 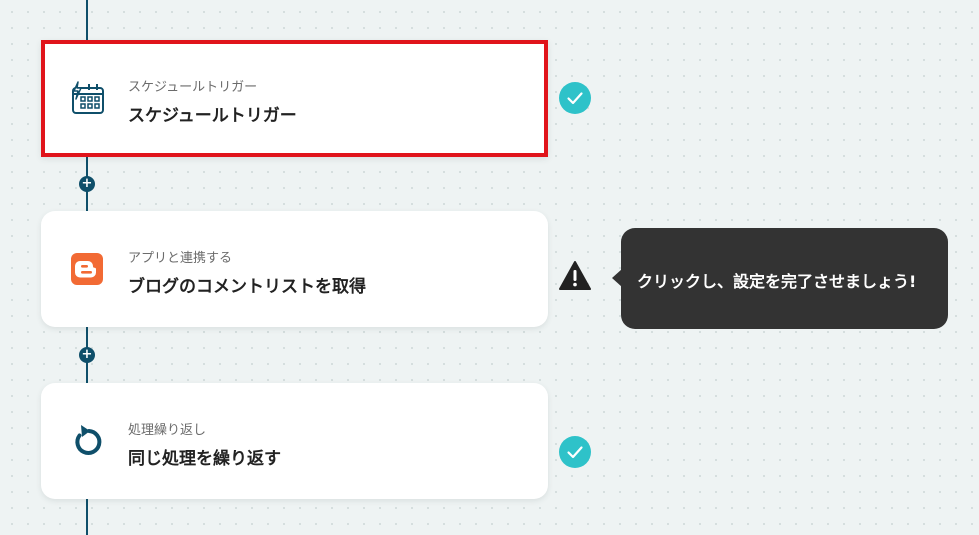 What do you see at coordinates (294, 269) in the screenshot?
I see `flow-step-get-blog-comments: アプリと連携する ブログのコメントリストを取得` at bounding box center [294, 269].